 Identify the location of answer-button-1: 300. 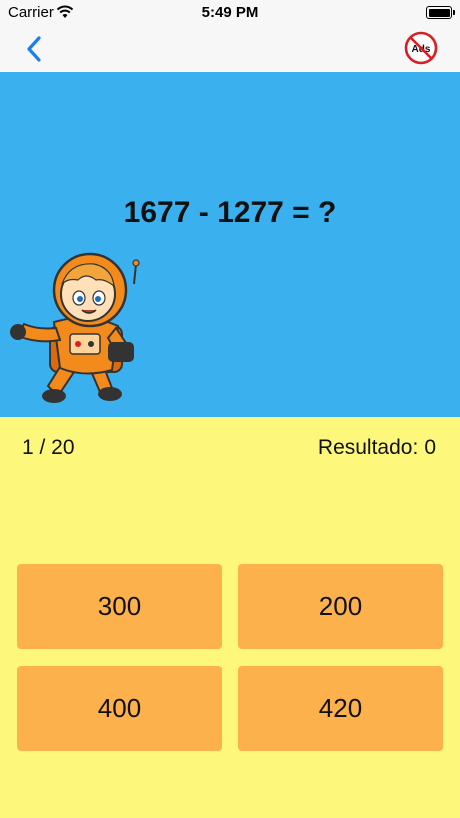
(119, 606).